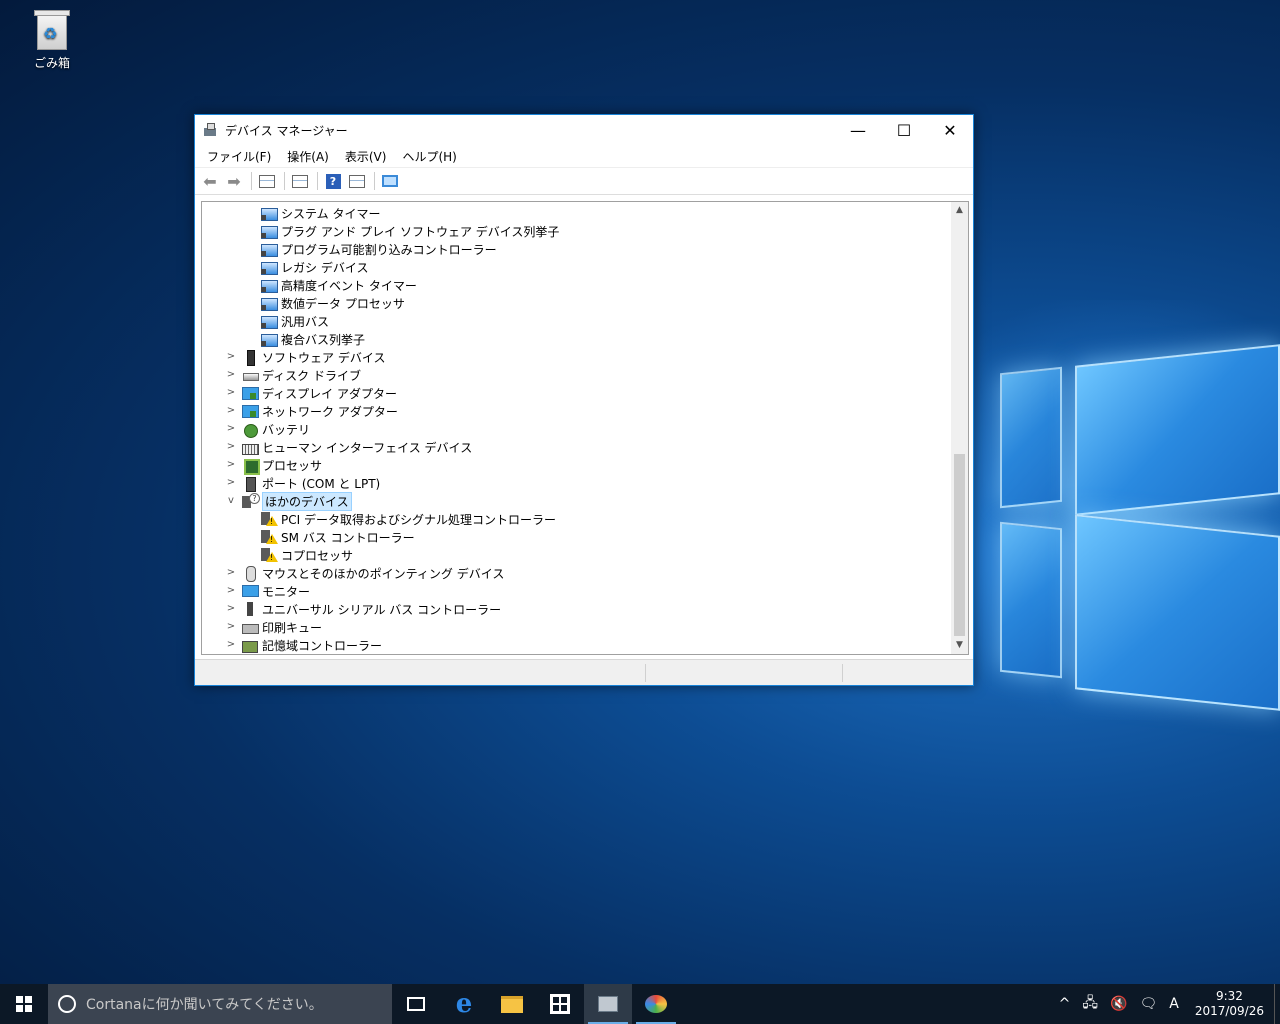  I want to click on start-button, so click(24, 1004).